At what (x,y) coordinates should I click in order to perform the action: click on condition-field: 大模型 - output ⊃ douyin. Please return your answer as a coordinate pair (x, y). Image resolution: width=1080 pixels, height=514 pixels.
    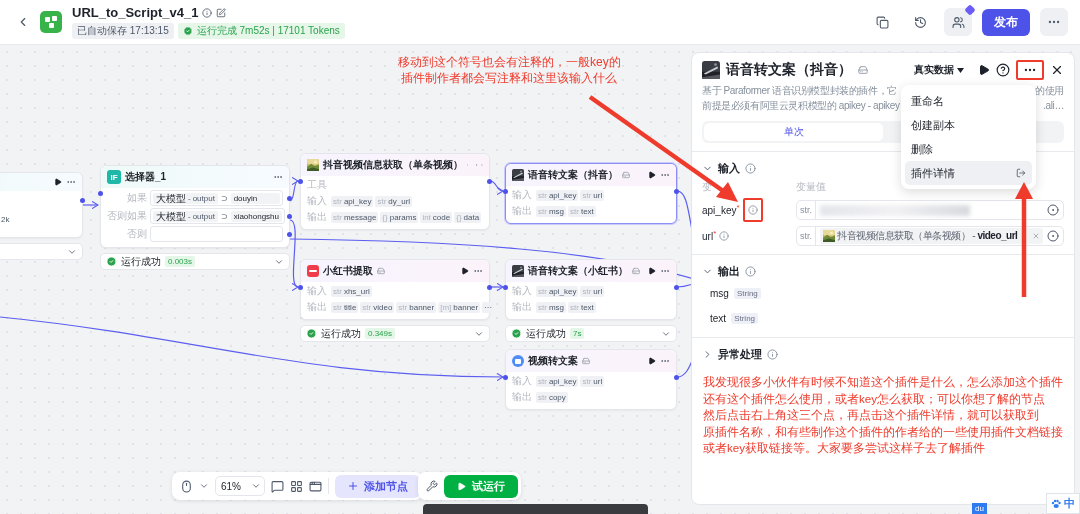
    Looking at the image, I should click on (216, 198).